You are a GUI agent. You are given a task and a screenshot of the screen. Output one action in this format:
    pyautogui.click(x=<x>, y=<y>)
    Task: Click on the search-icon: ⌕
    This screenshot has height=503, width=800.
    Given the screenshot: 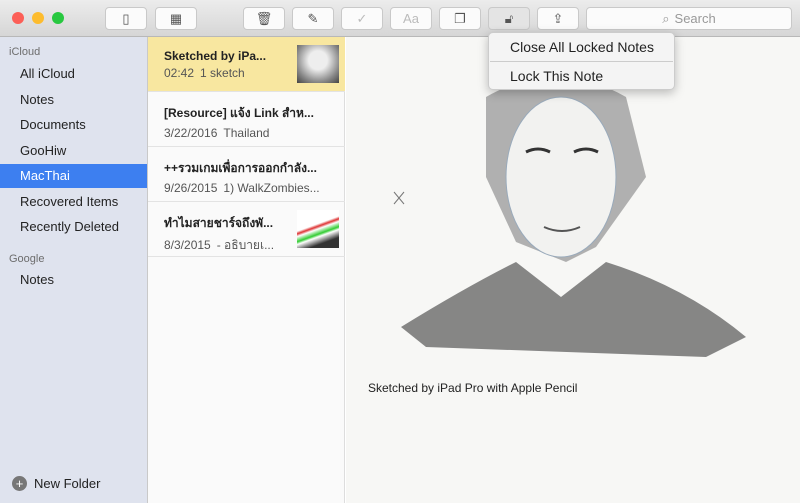 What is the action you would take?
    pyautogui.click(x=666, y=18)
    